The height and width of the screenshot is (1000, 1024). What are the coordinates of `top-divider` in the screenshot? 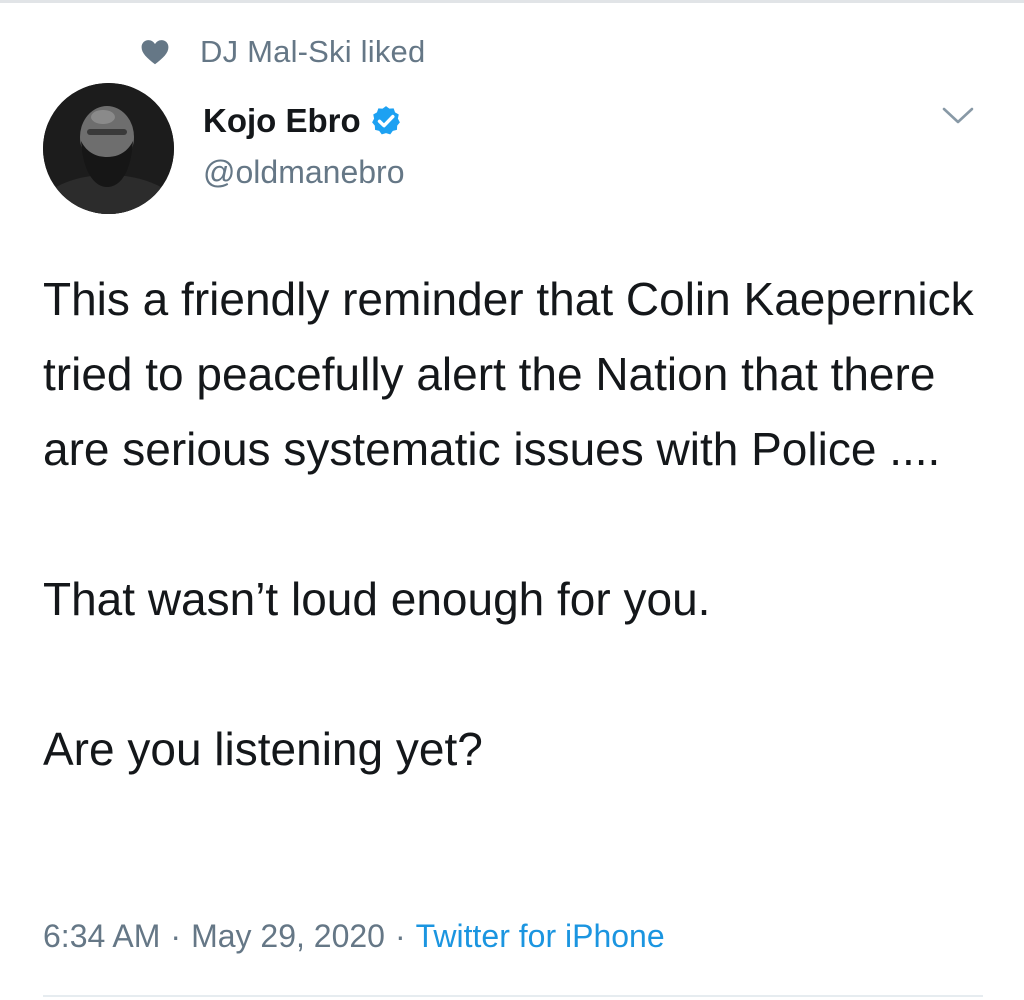 It's located at (512, 1).